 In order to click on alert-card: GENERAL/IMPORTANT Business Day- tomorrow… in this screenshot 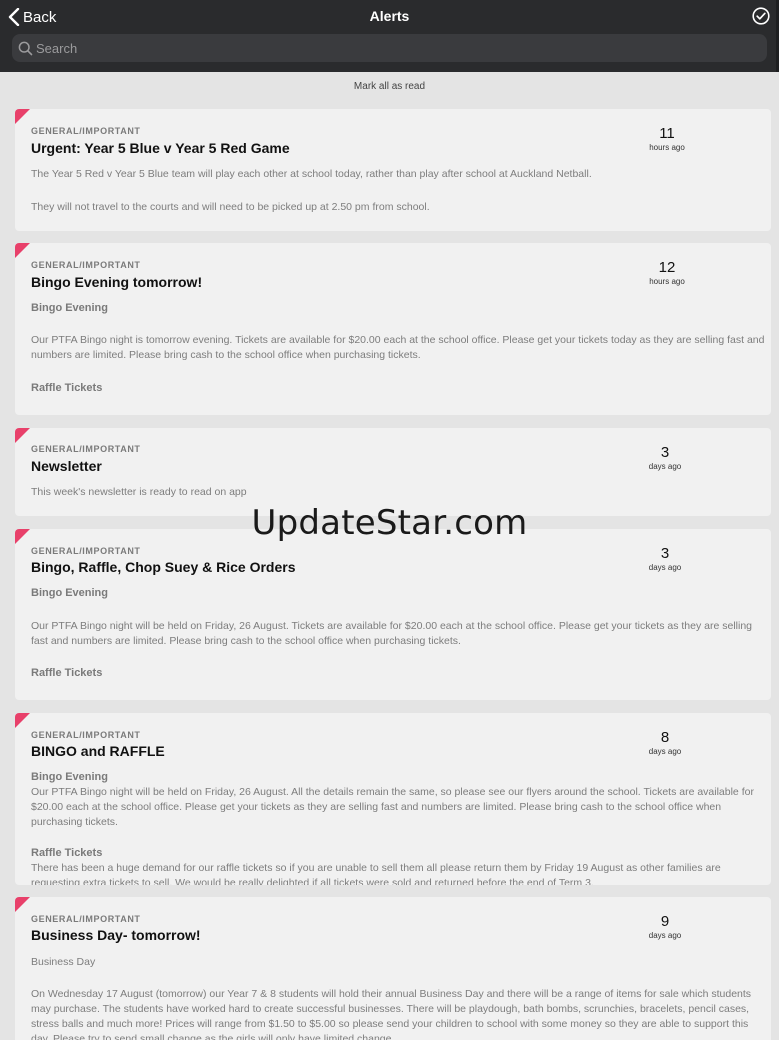, I will do `click(393, 968)`.